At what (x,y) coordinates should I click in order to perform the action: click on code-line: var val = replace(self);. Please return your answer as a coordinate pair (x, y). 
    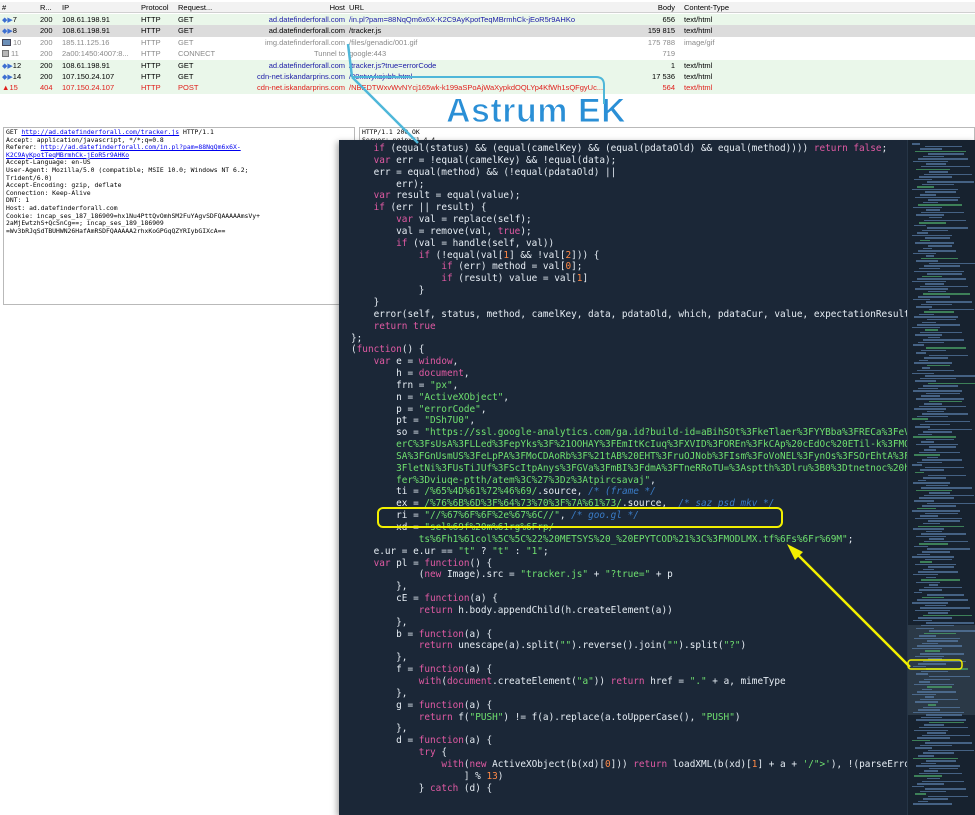
    Looking at the image, I should click on (464, 220).